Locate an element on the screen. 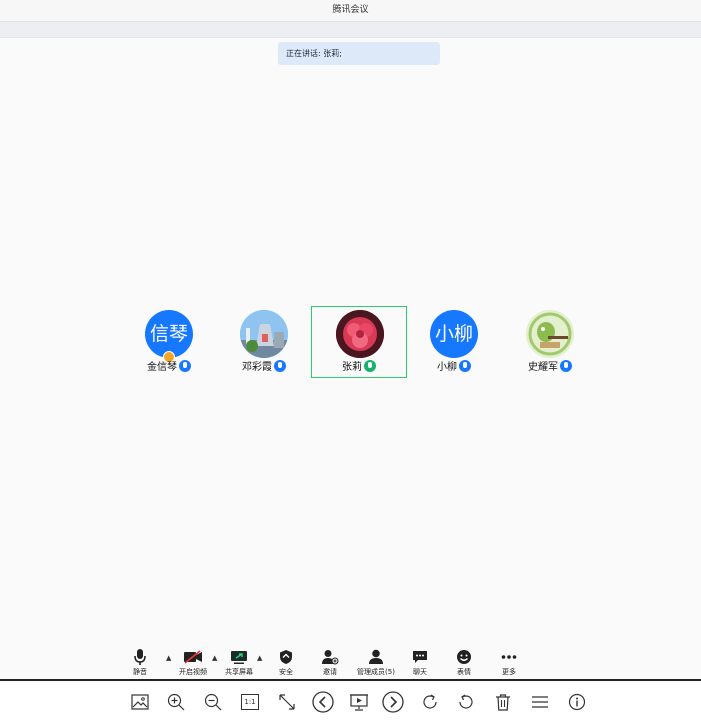  participant-name: 史耀军 is located at coordinates (543, 367).